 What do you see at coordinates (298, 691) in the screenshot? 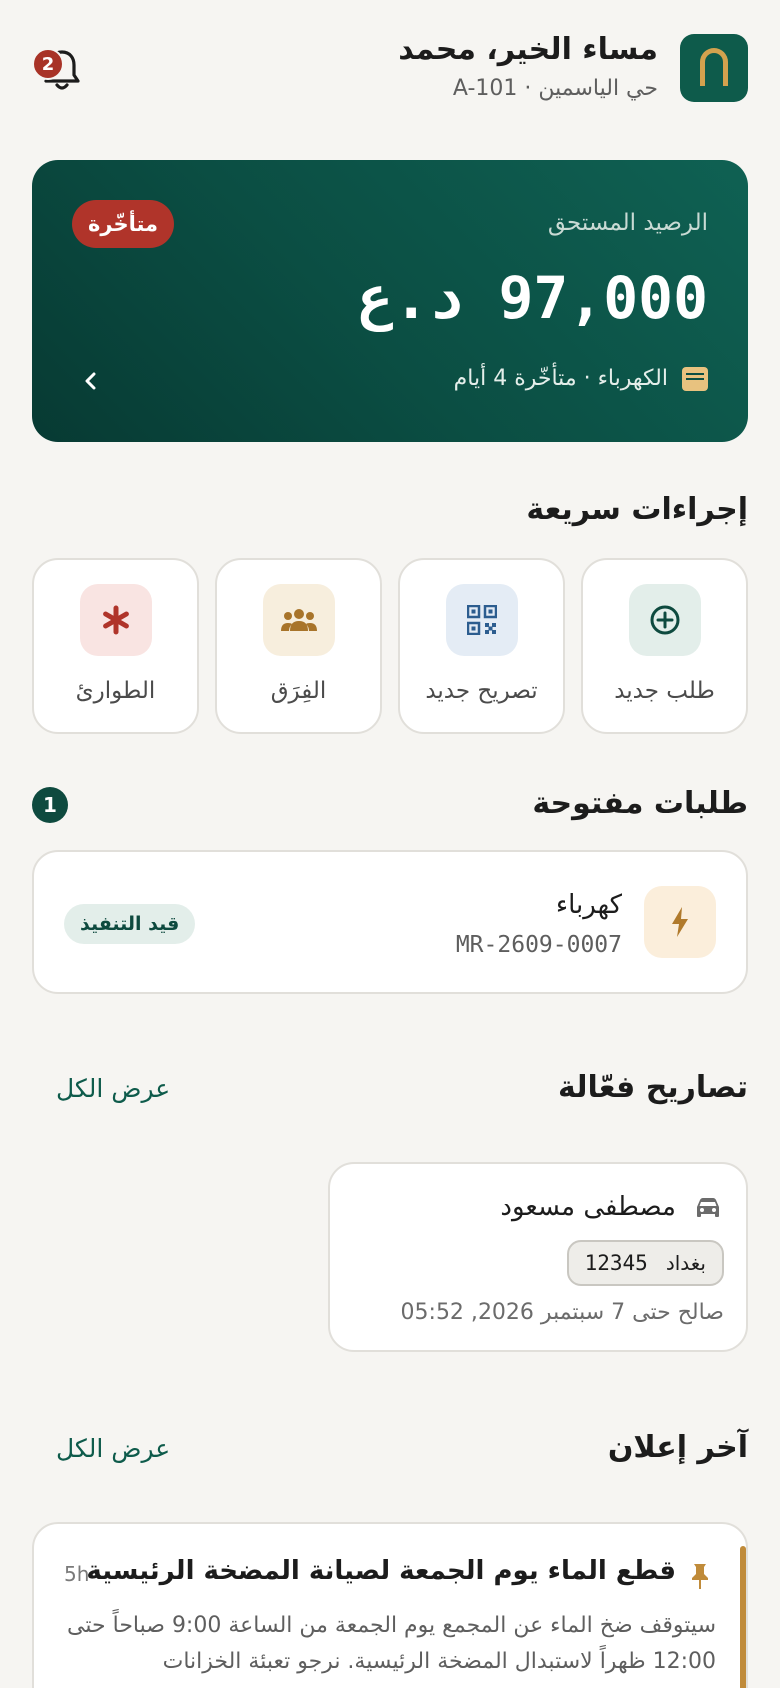
I see `teams-label: الفِرَق` at bounding box center [298, 691].